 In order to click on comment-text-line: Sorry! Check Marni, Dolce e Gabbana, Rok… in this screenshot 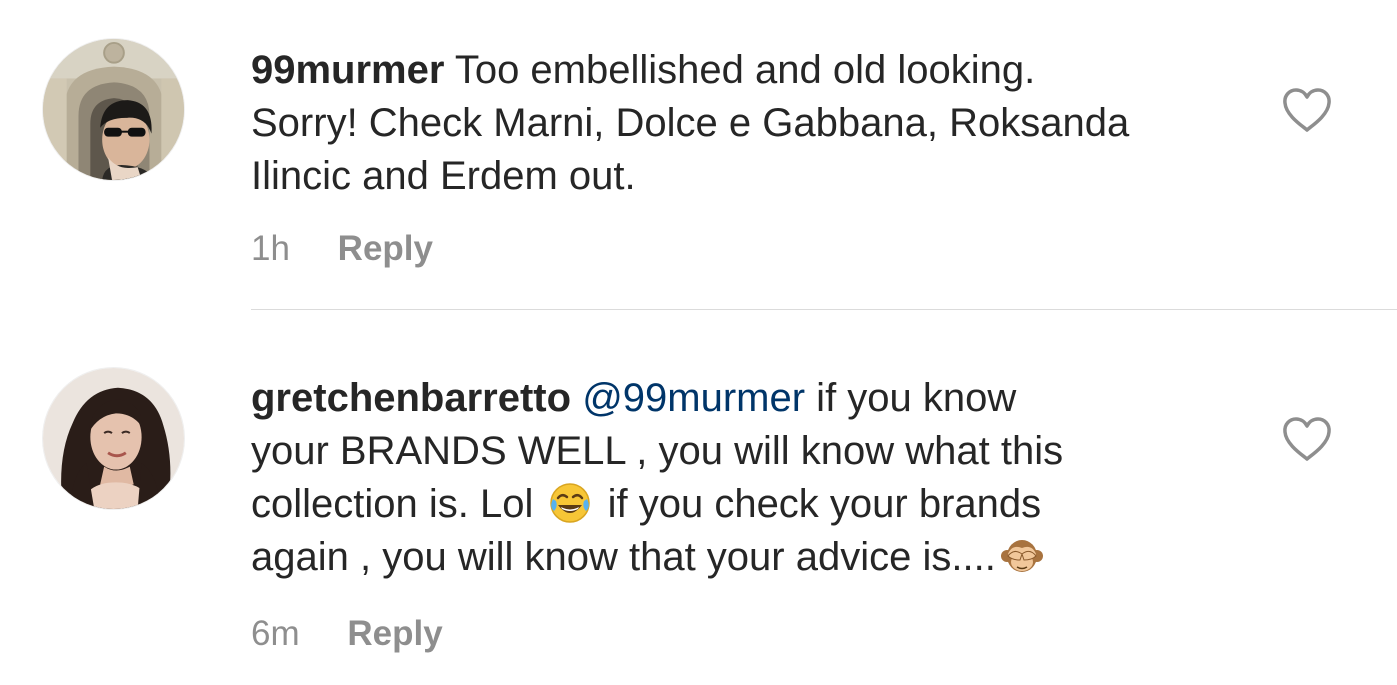, I will do `click(690, 123)`.